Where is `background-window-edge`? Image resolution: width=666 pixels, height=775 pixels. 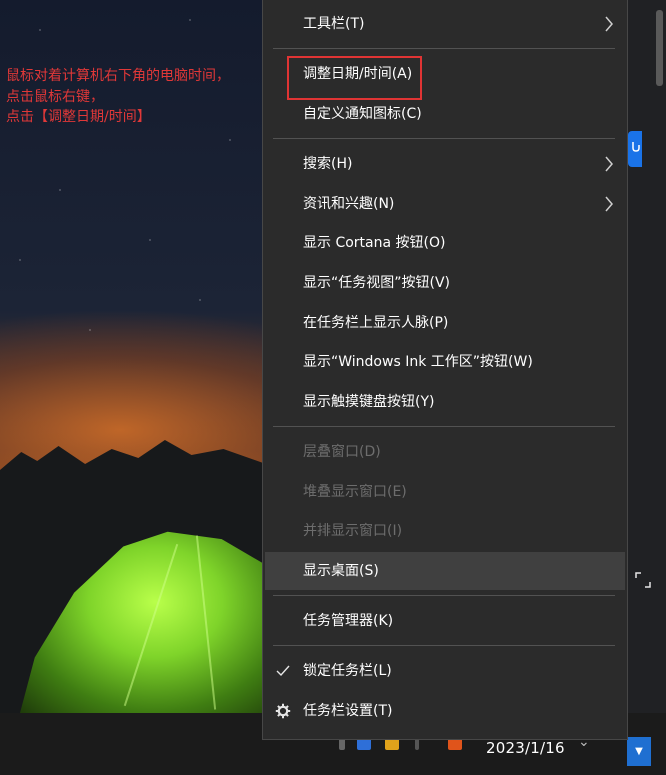 background-window-edge is located at coordinates (646, 371).